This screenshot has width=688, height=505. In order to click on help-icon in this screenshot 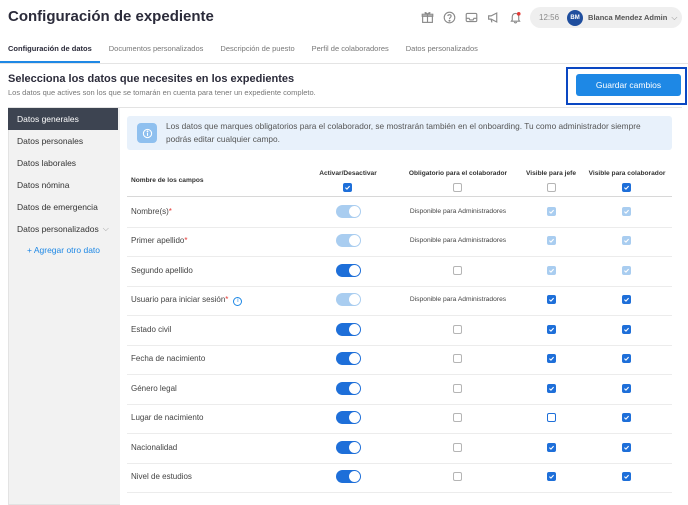, I will do `click(449, 17)`.